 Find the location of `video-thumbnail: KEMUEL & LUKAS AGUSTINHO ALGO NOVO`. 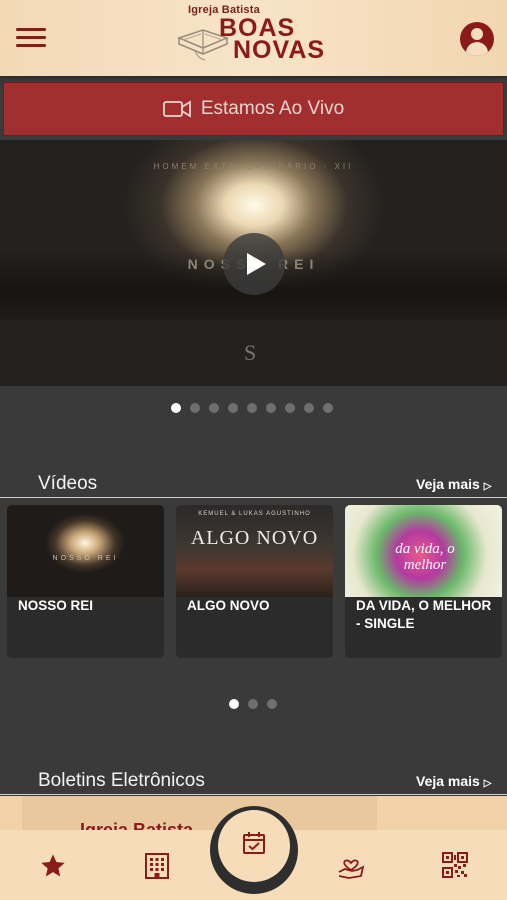

video-thumbnail: KEMUEL & LUKAS AGUSTINHO ALGO NOVO is located at coordinates (254, 551).